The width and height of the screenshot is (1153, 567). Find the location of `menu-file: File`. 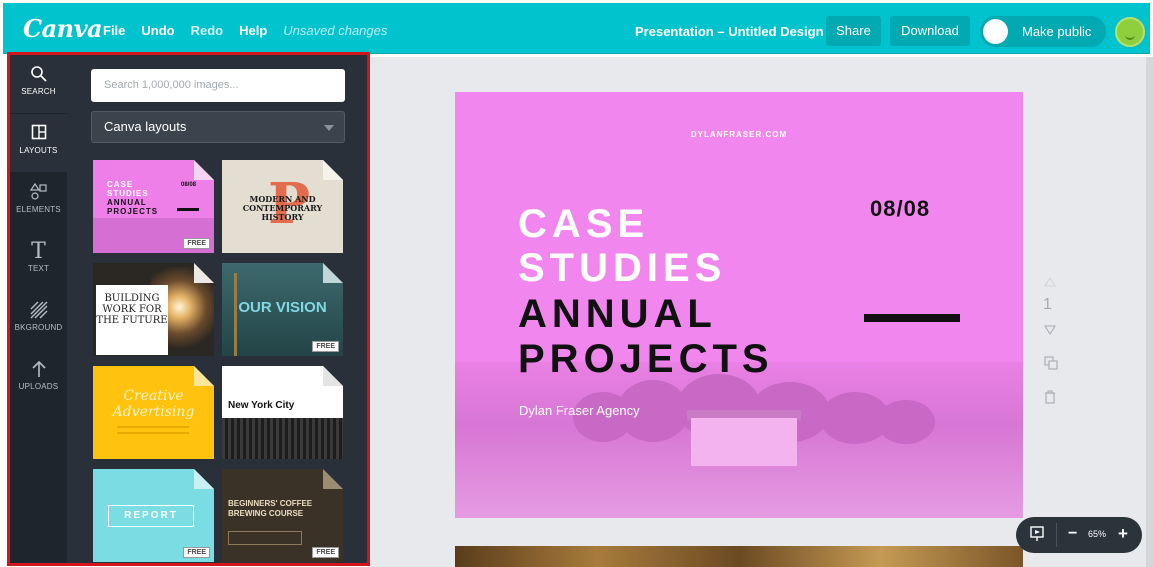

menu-file: File is located at coordinates (114, 30).